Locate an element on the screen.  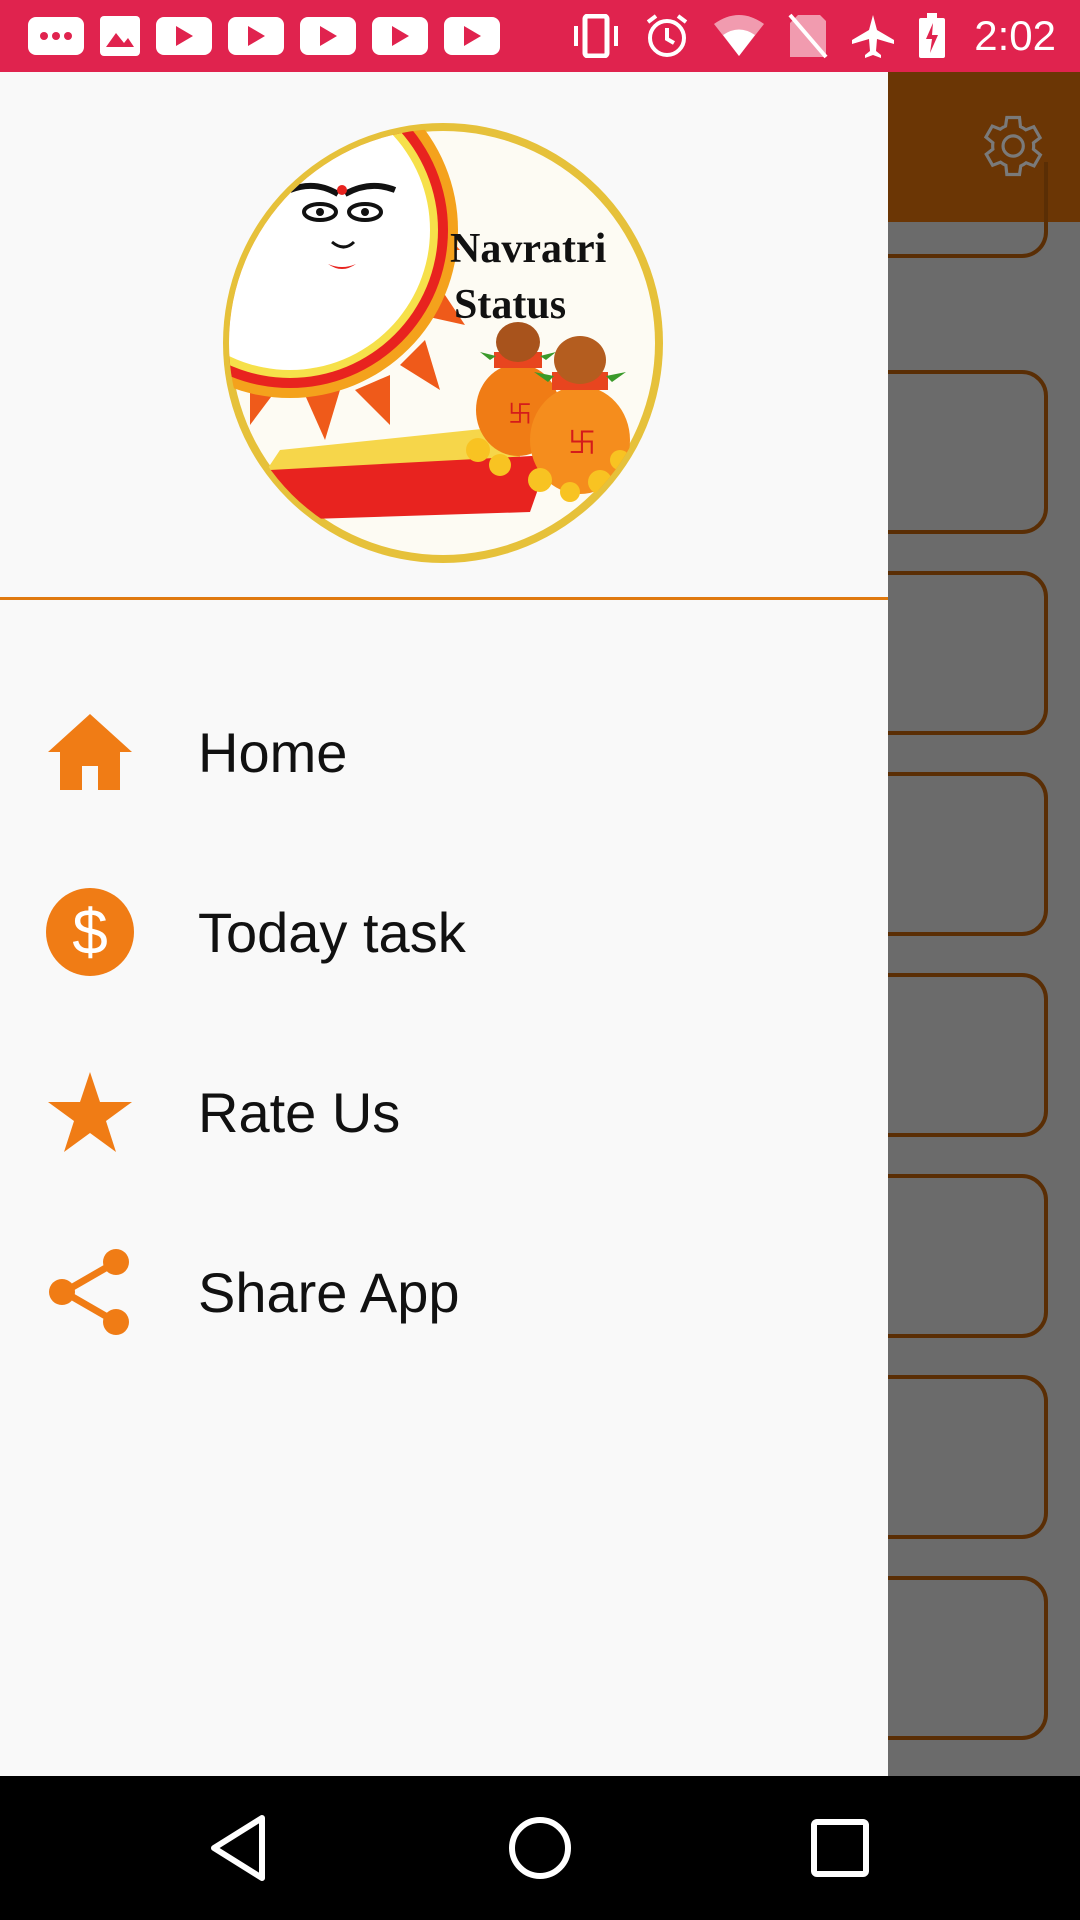
no-sim-icon is located at coordinates (808, 36).